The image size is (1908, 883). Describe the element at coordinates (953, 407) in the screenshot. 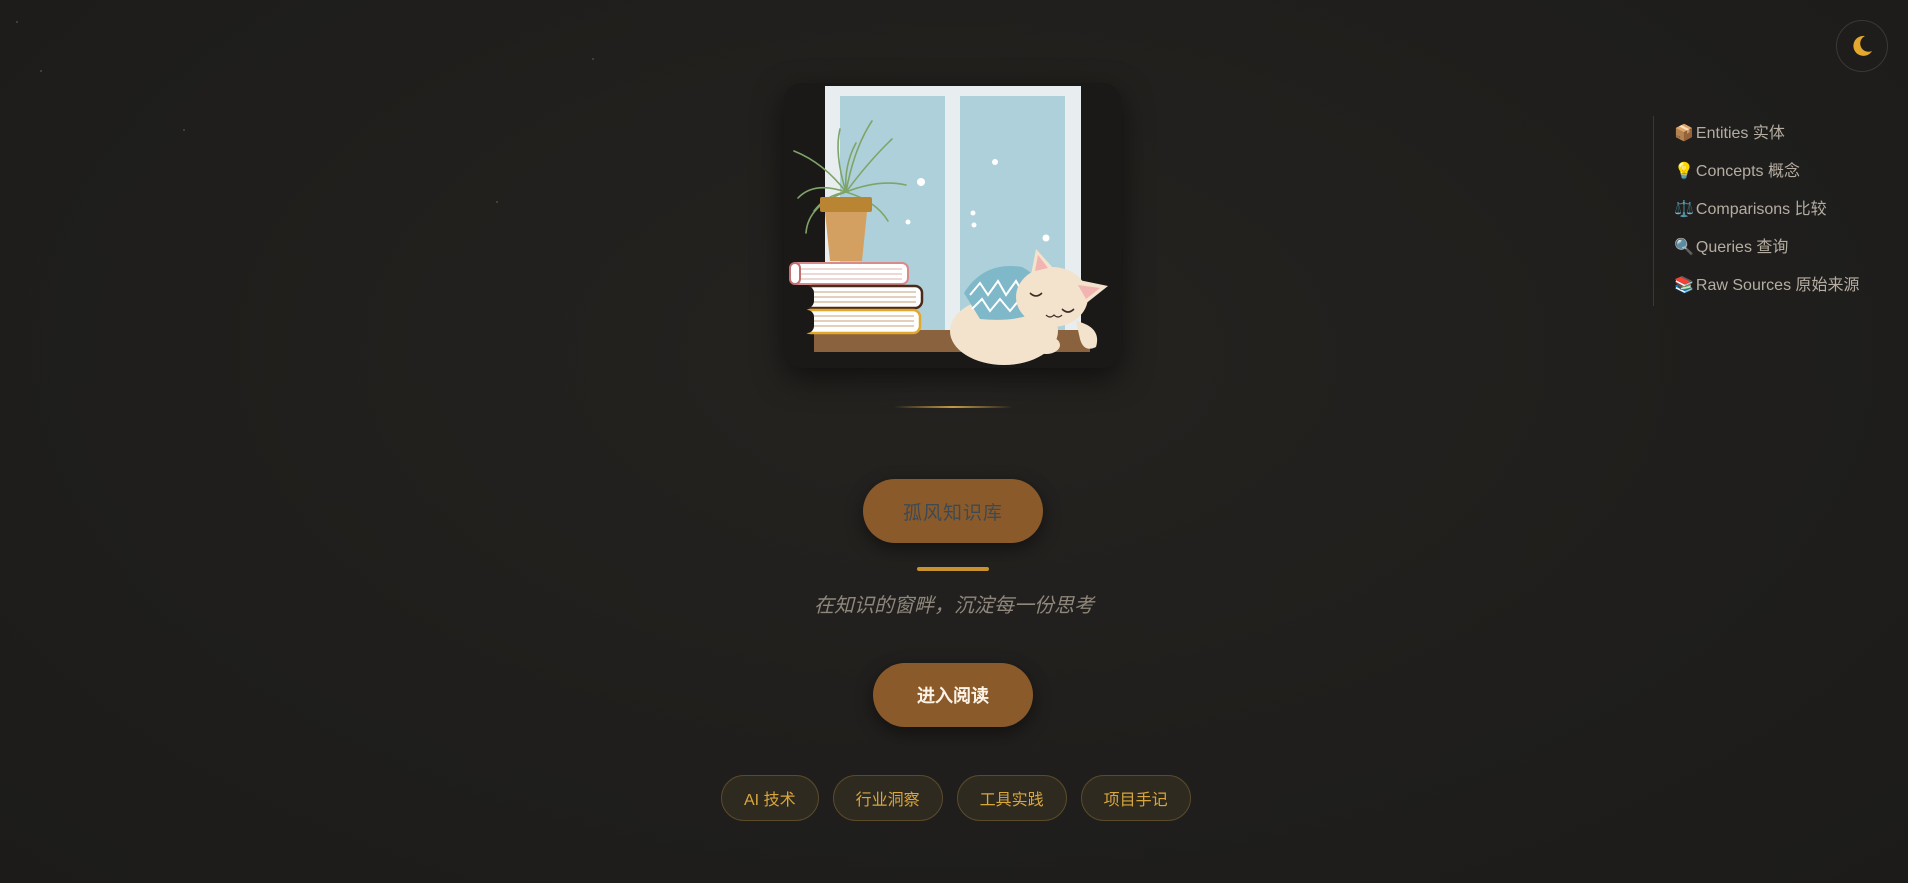

I see `decorative-divider` at that location.